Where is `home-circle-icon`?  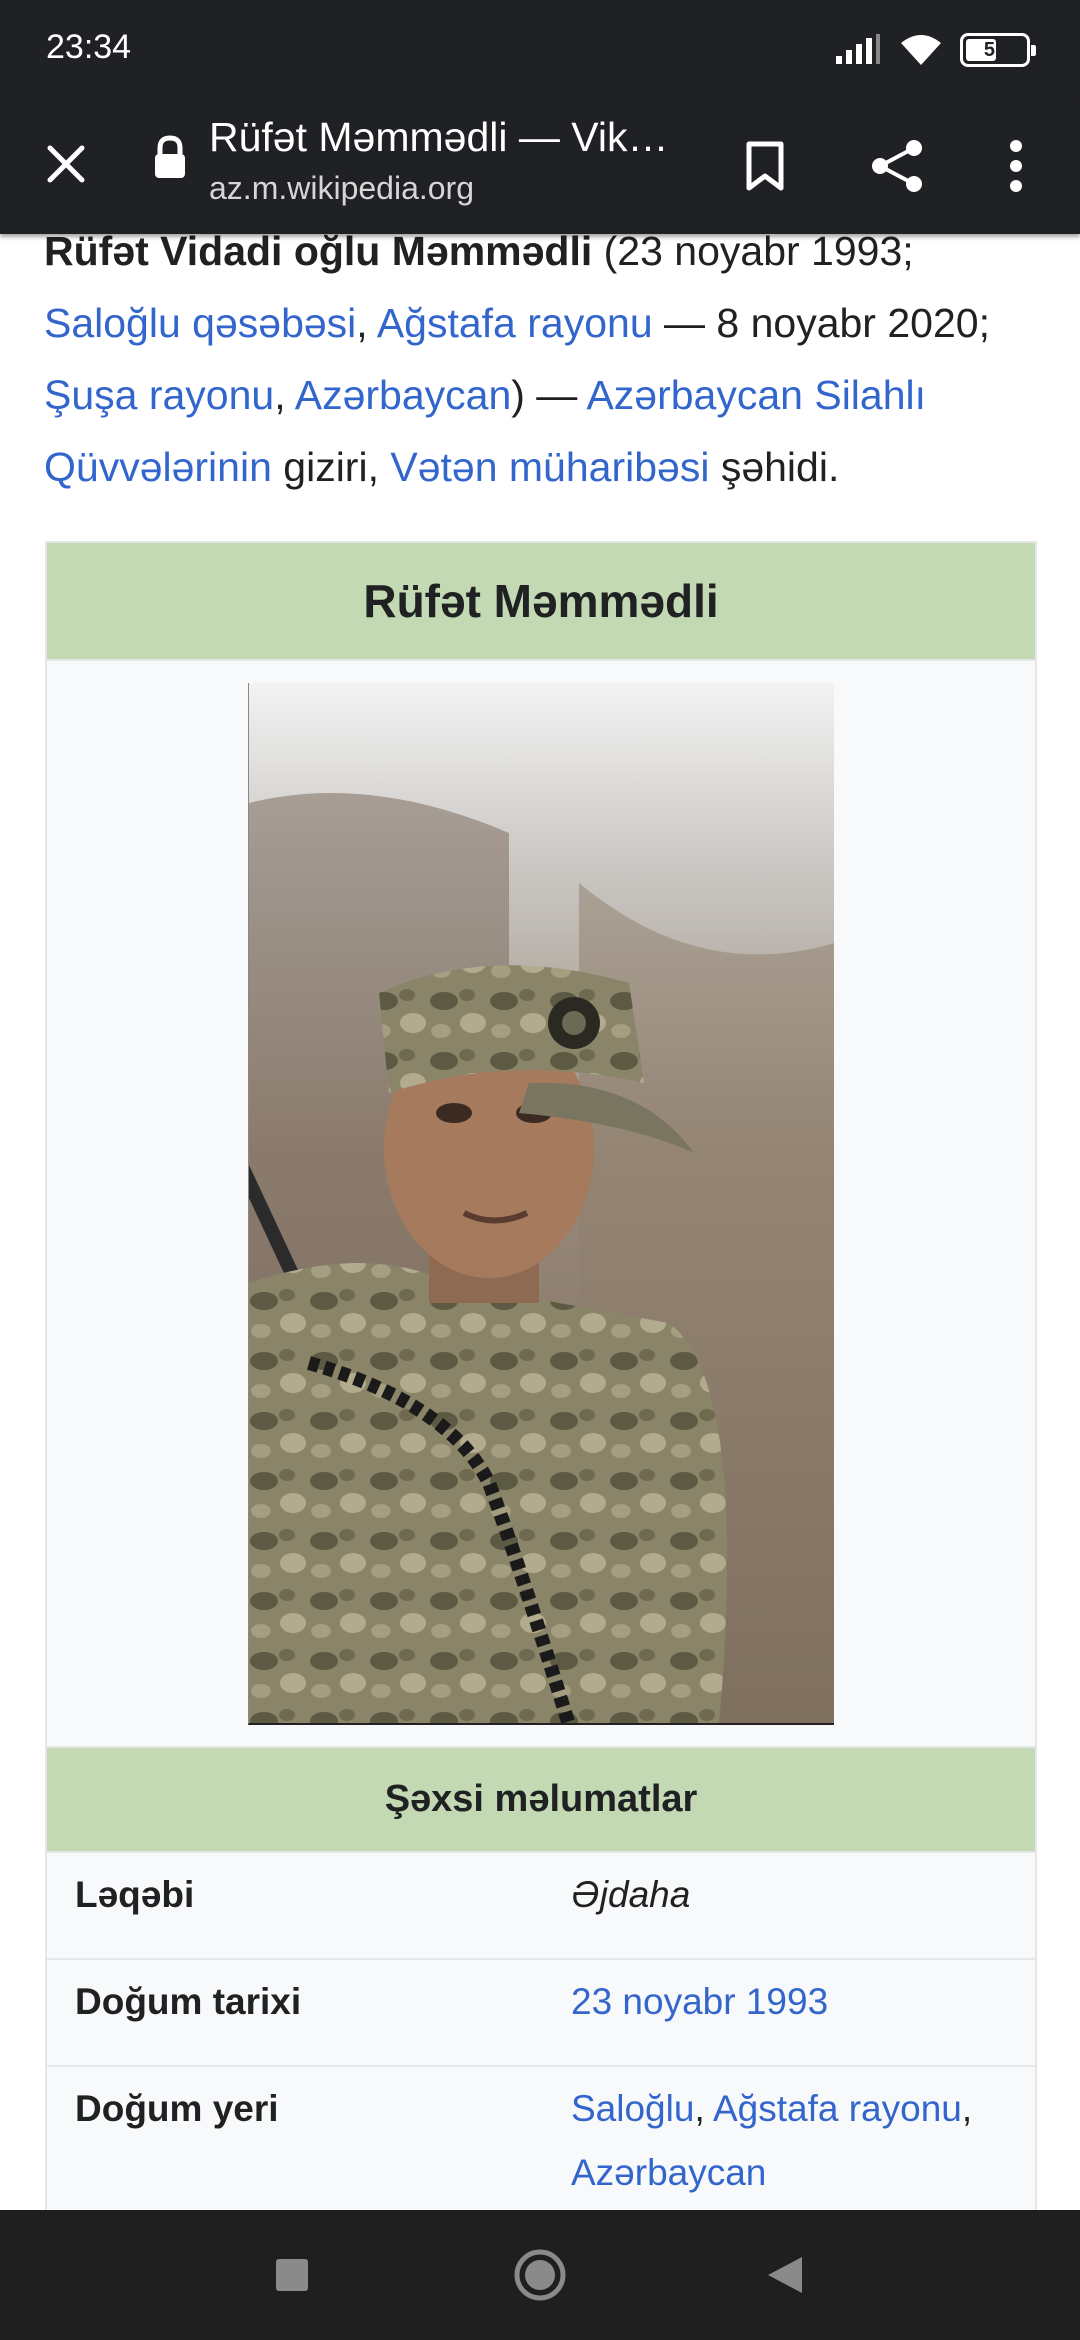
home-circle-icon is located at coordinates (540, 2275).